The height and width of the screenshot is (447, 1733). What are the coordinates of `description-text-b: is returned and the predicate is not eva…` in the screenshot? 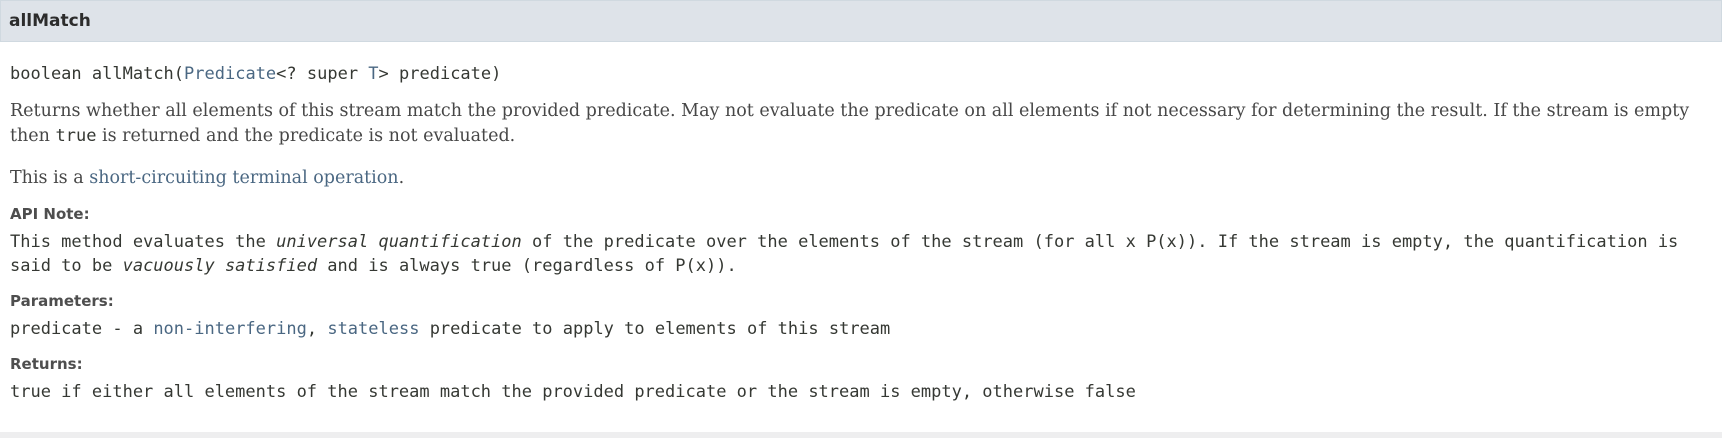 It's located at (306, 136).